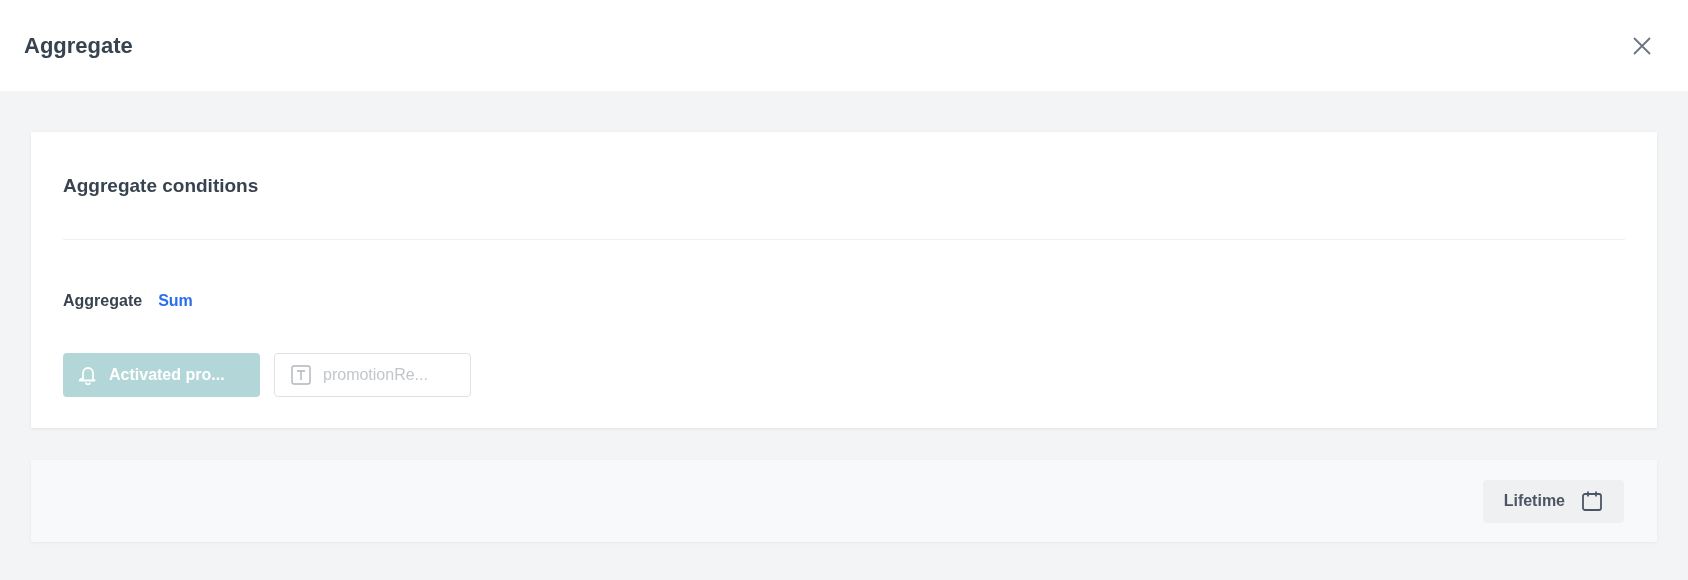 The width and height of the screenshot is (1688, 580). Describe the element at coordinates (78, 46) in the screenshot. I see `dialog-title: Aggregate` at that location.